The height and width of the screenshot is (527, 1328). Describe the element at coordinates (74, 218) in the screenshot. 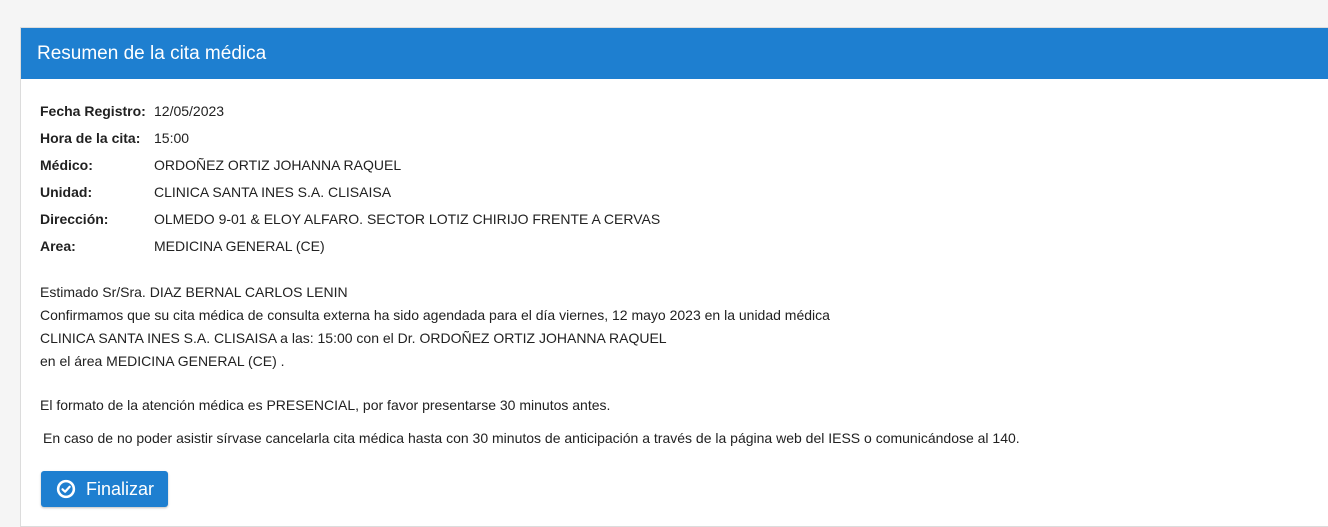

I see `info-label: Dirección:` at that location.